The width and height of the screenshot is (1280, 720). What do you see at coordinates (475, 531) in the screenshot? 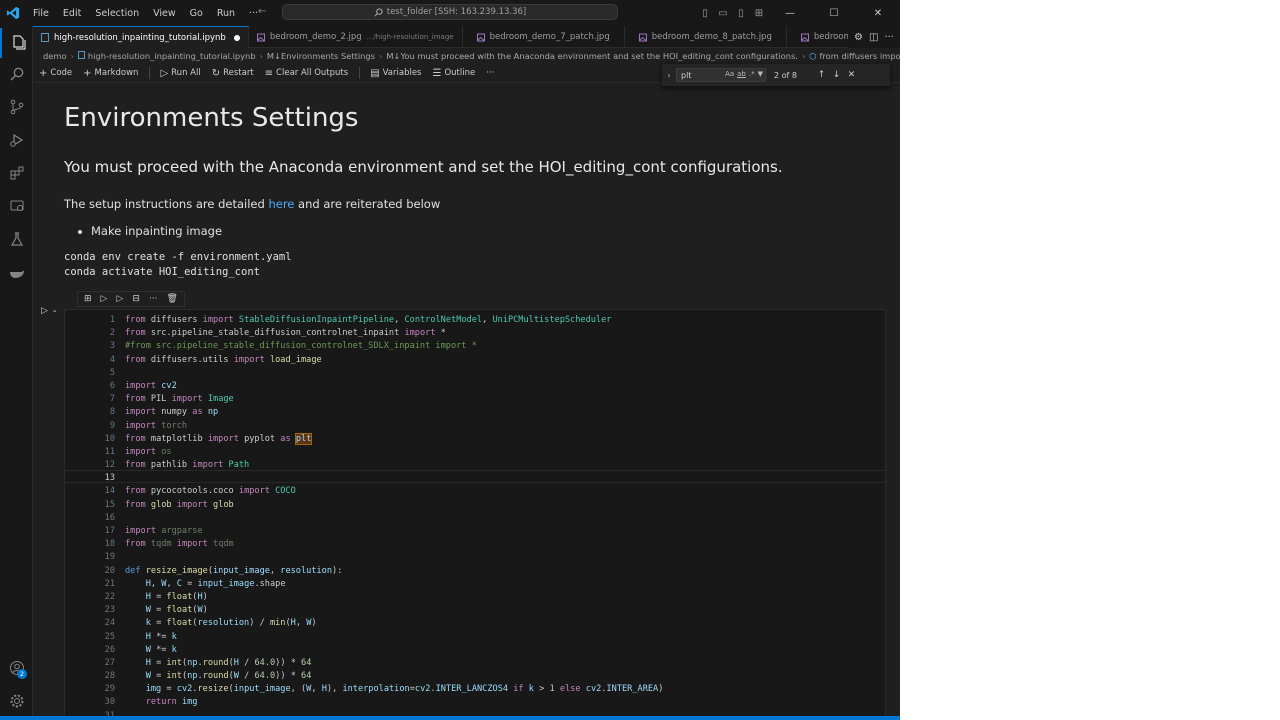
I see `code-line: 17 import argparse` at bounding box center [475, 531].